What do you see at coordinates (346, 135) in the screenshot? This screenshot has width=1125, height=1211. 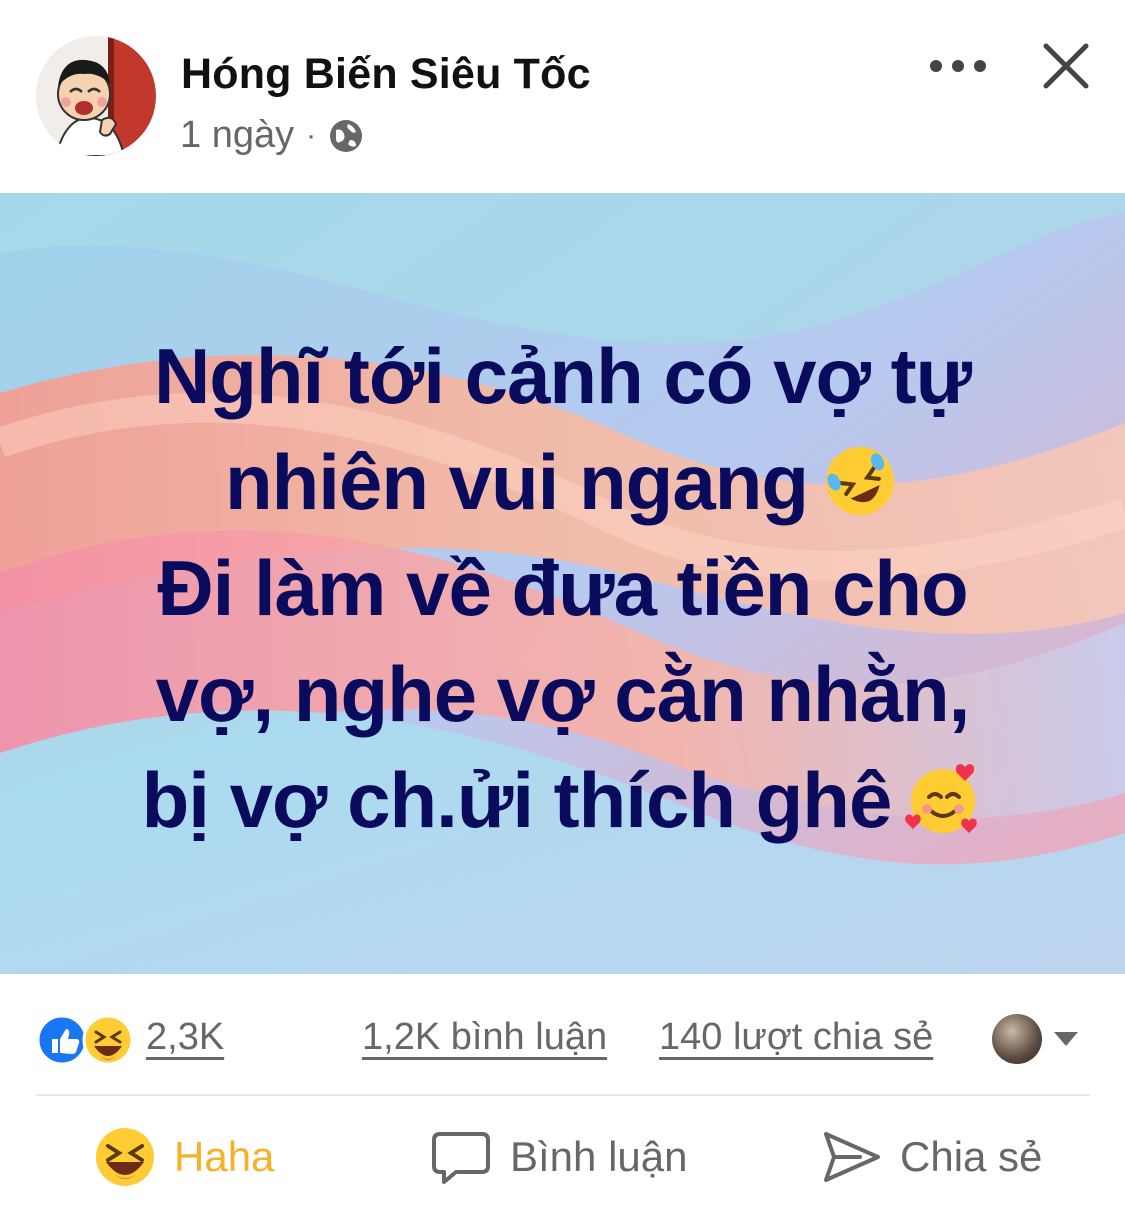 I see `globe-icon` at bounding box center [346, 135].